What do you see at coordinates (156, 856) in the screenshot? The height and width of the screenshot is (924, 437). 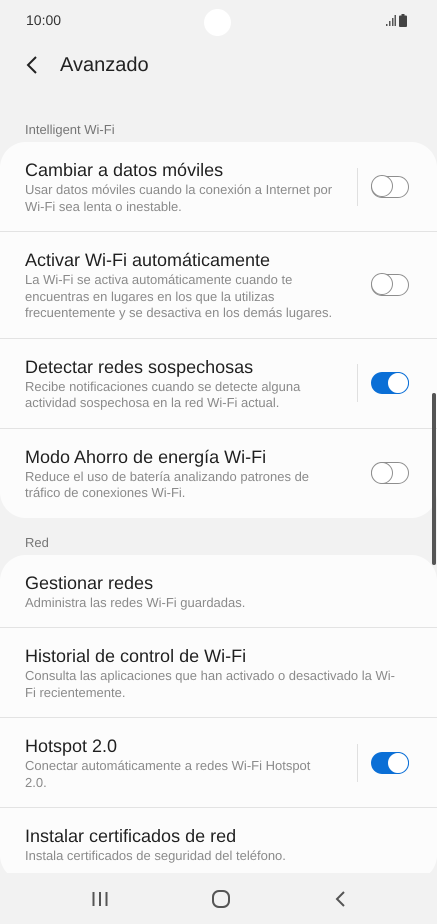 I see `setting-description: Instala certificados de seguridad del teléfono.` at bounding box center [156, 856].